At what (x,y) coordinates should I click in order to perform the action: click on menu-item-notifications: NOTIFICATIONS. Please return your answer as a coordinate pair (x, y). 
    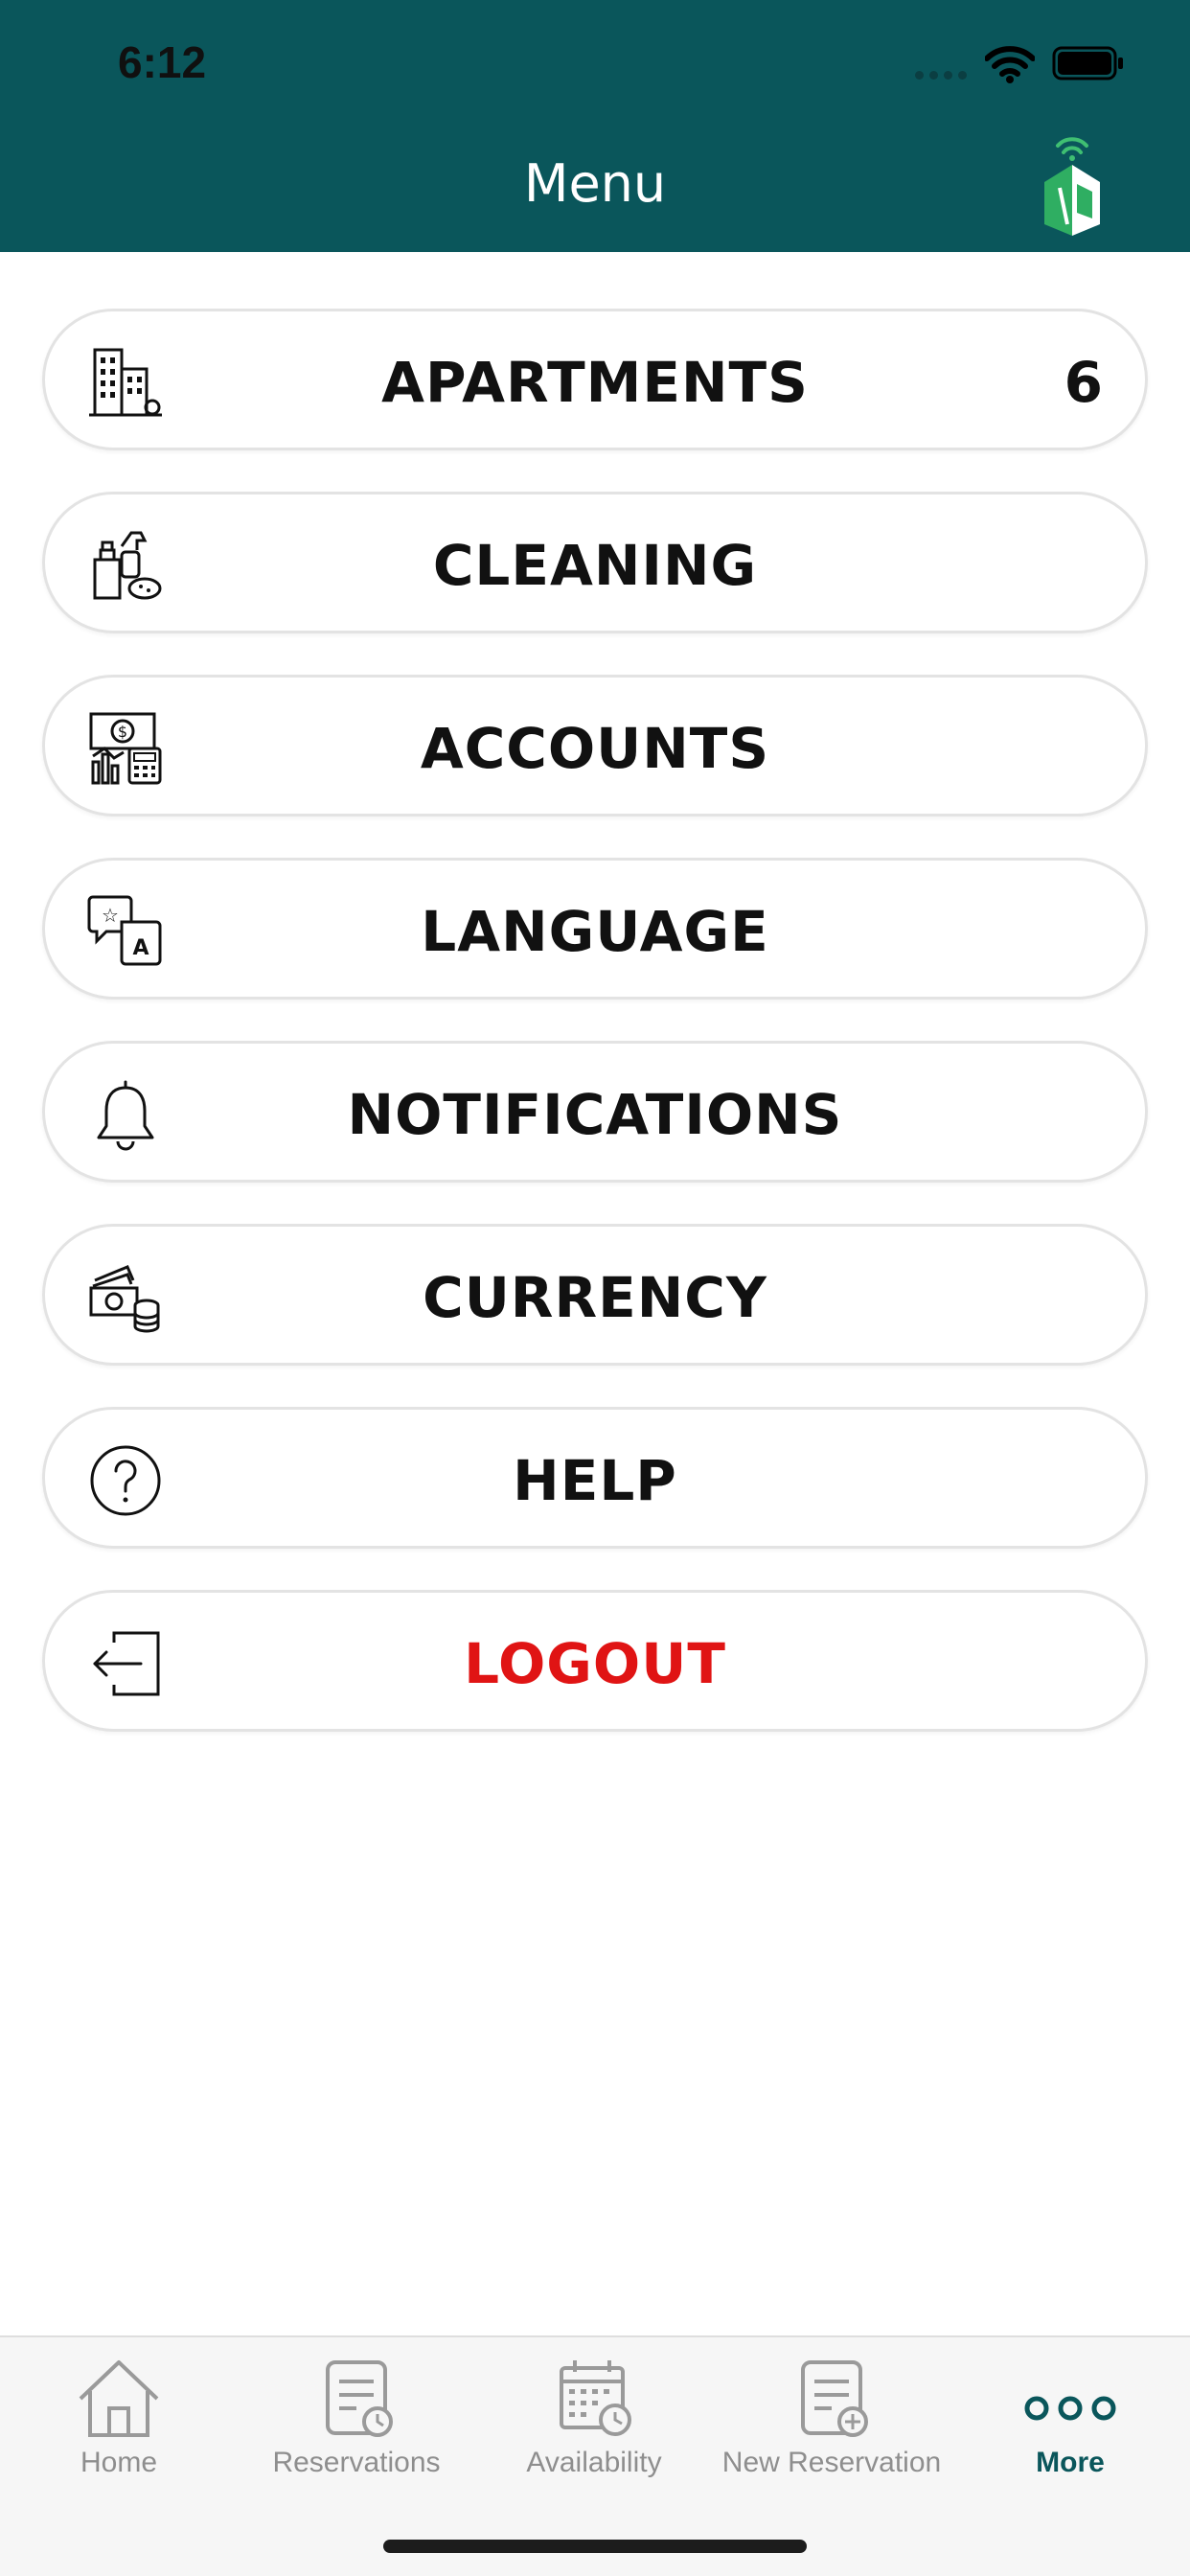
    Looking at the image, I should click on (595, 1112).